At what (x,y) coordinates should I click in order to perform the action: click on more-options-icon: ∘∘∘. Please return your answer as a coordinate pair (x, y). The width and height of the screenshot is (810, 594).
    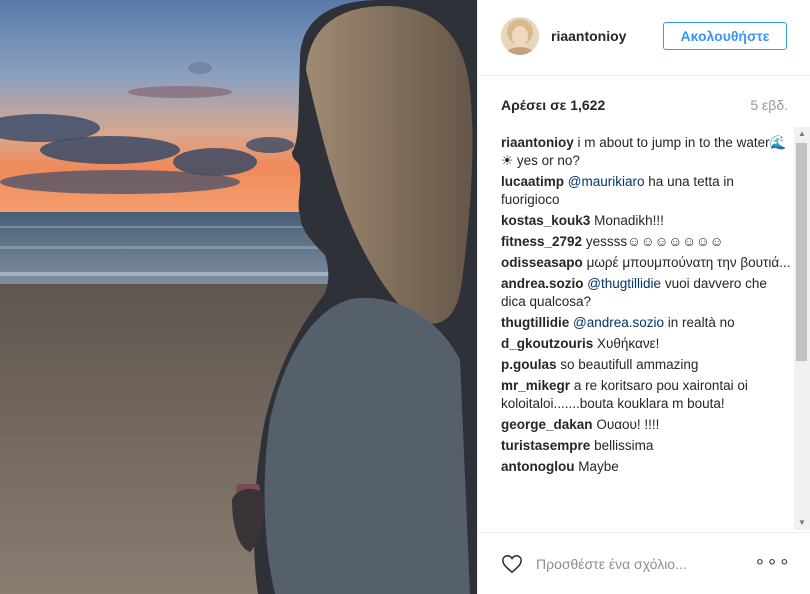
    Looking at the image, I should click on (772, 561).